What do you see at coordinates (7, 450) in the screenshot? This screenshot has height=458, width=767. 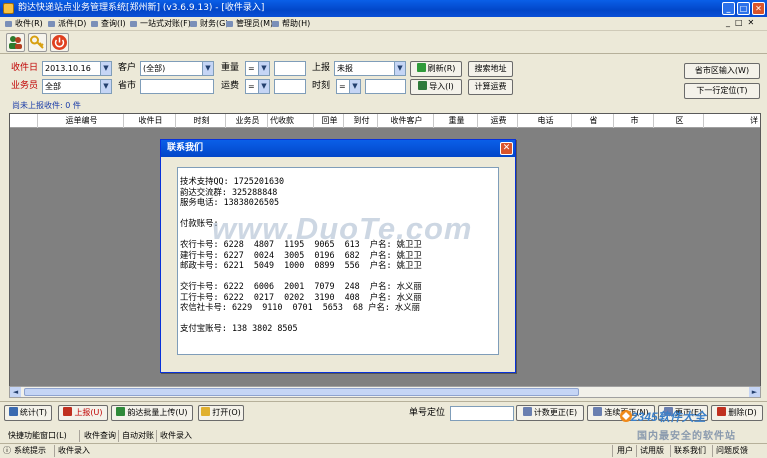 I see `info-icon: ⓘ` at bounding box center [7, 450].